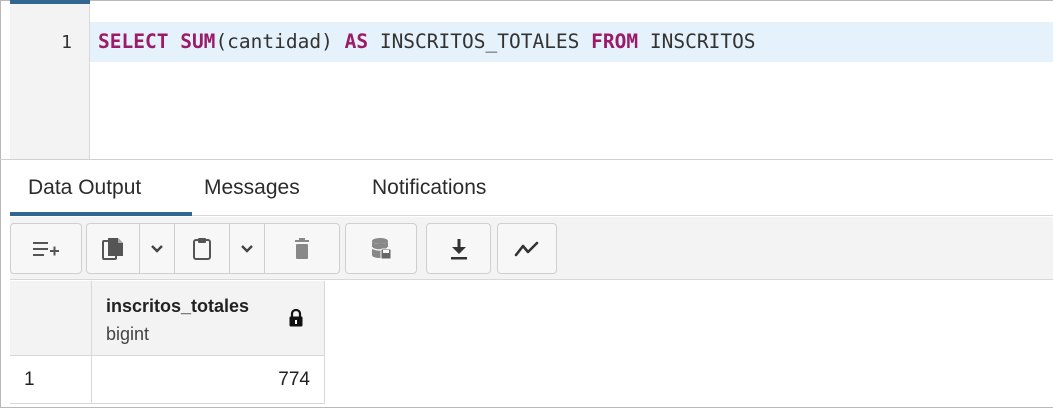 Image resolution: width=1053 pixels, height=408 pixels. What do you see at coordinates (208, 318) in the screenshot?
I see `column-header: inscritos_totales bigint` at bounding box center [208, 318].